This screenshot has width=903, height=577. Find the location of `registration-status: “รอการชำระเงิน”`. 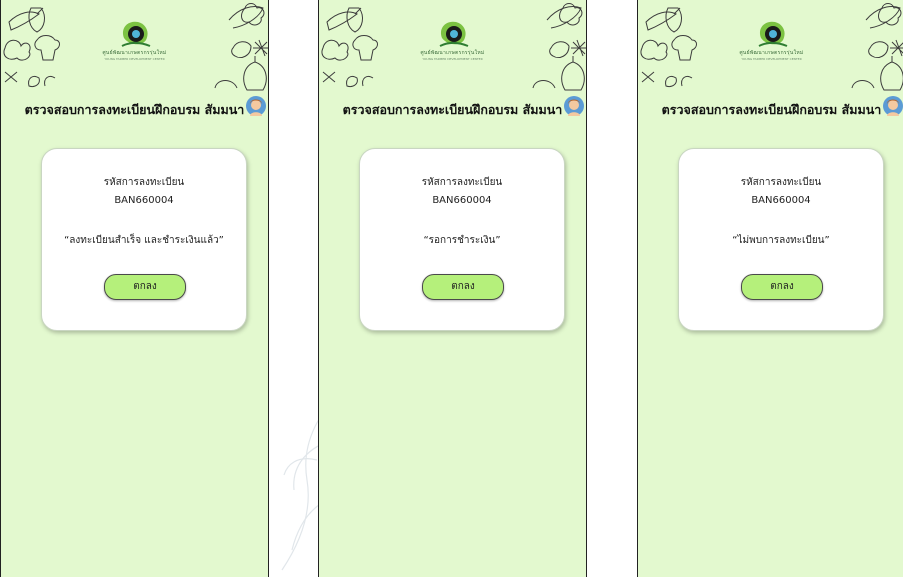

registration-status: “รอการชำระเงิน” is located at coordinates (462, 240).